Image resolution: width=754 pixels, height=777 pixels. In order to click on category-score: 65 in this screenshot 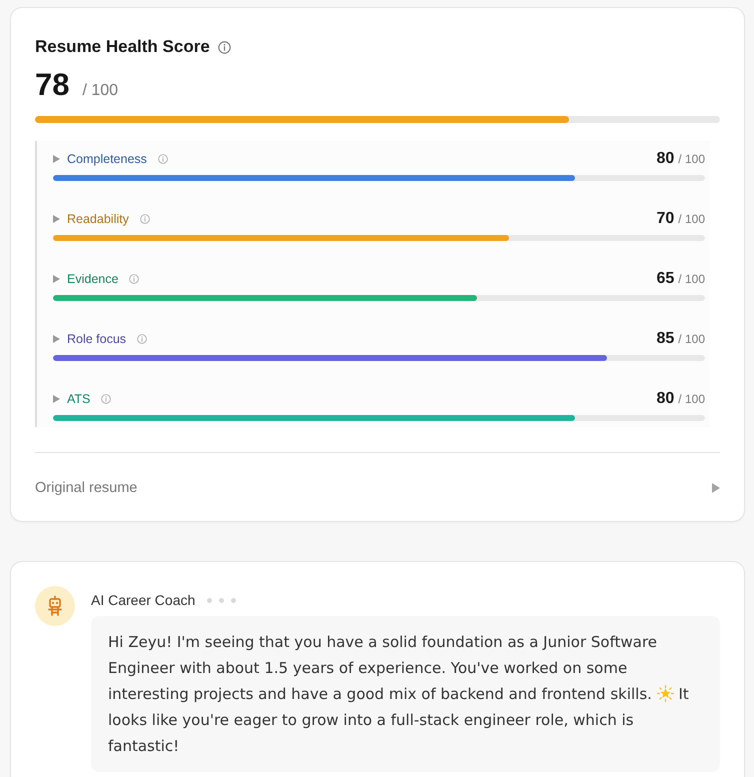, I will do `click(665, 279)`.